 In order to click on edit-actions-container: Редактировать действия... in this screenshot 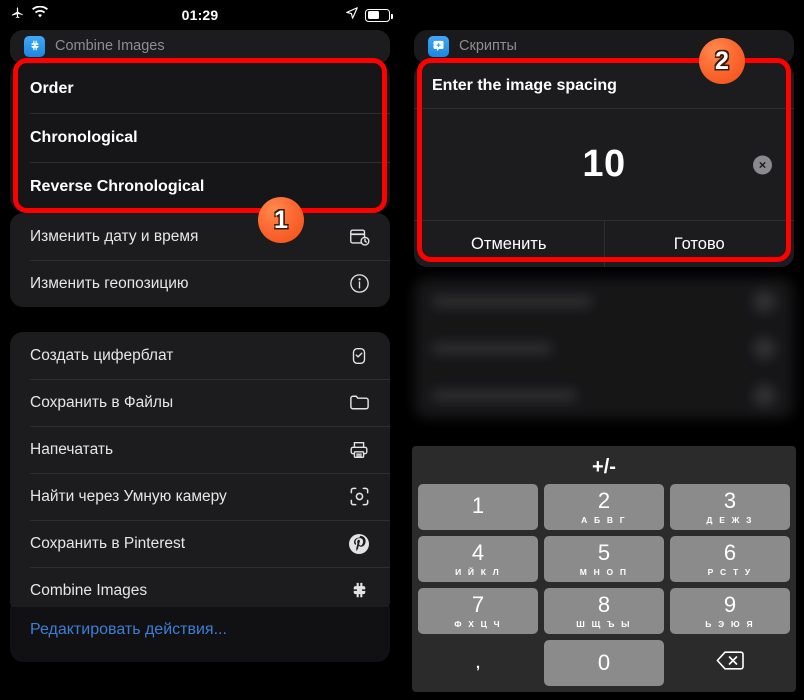, I will do `click(200, 634)`.